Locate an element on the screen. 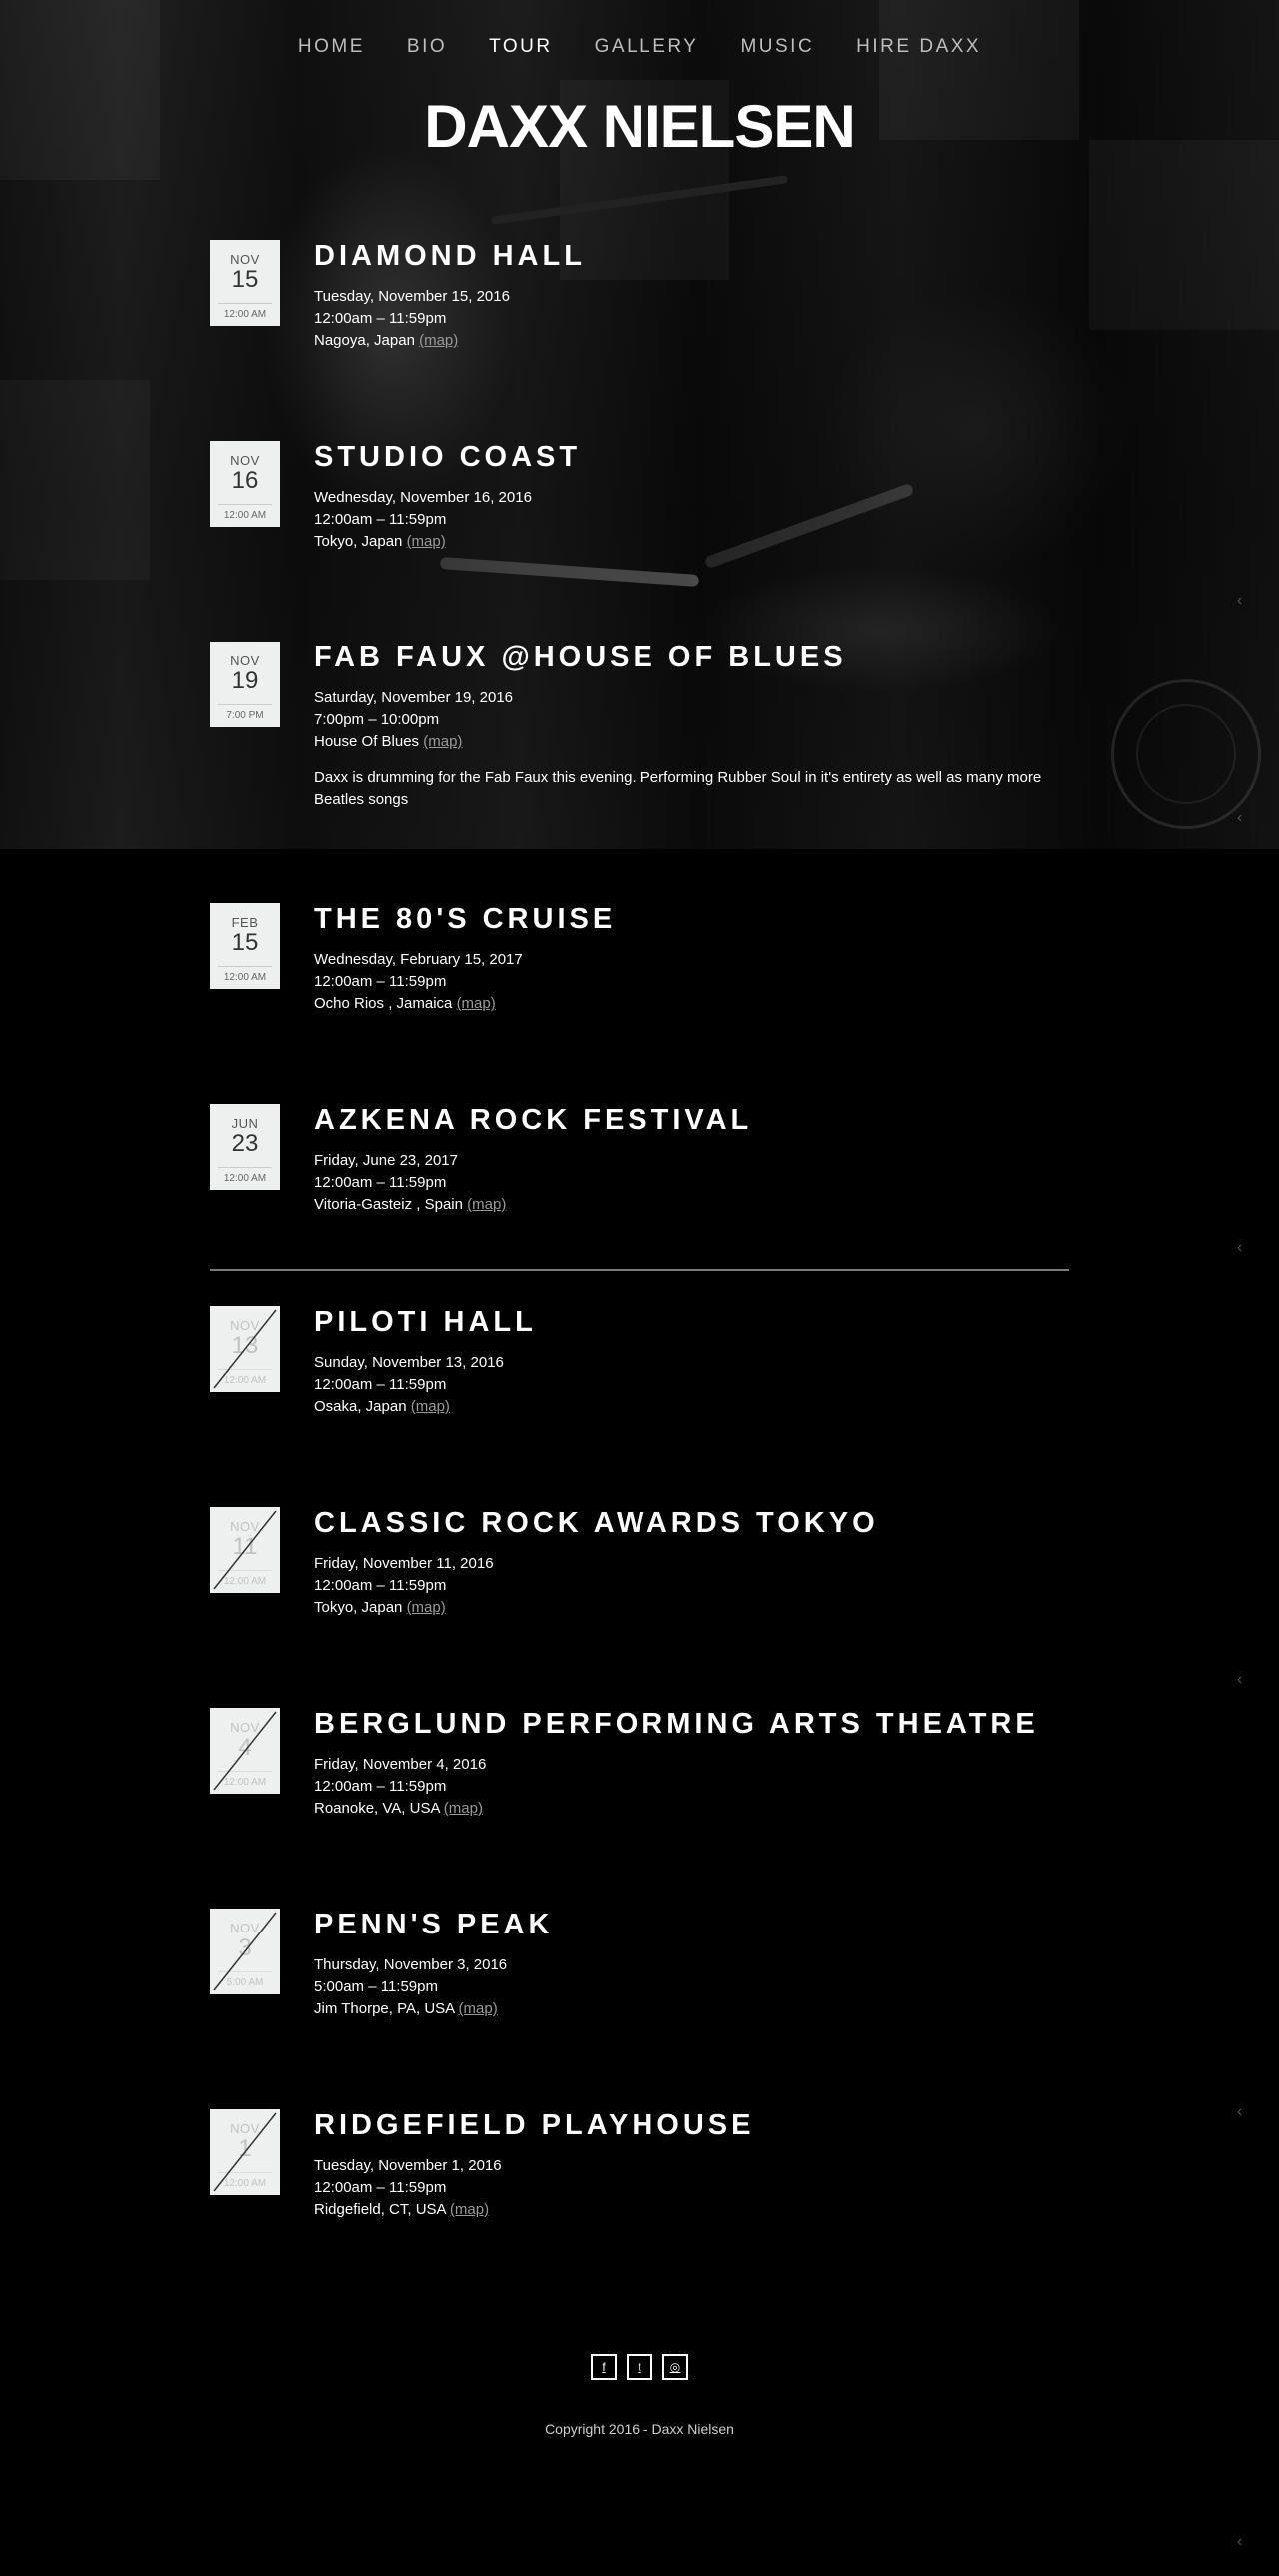  event-hours: 5:00am – 11:59pm is located at coordinates (376, 1986).